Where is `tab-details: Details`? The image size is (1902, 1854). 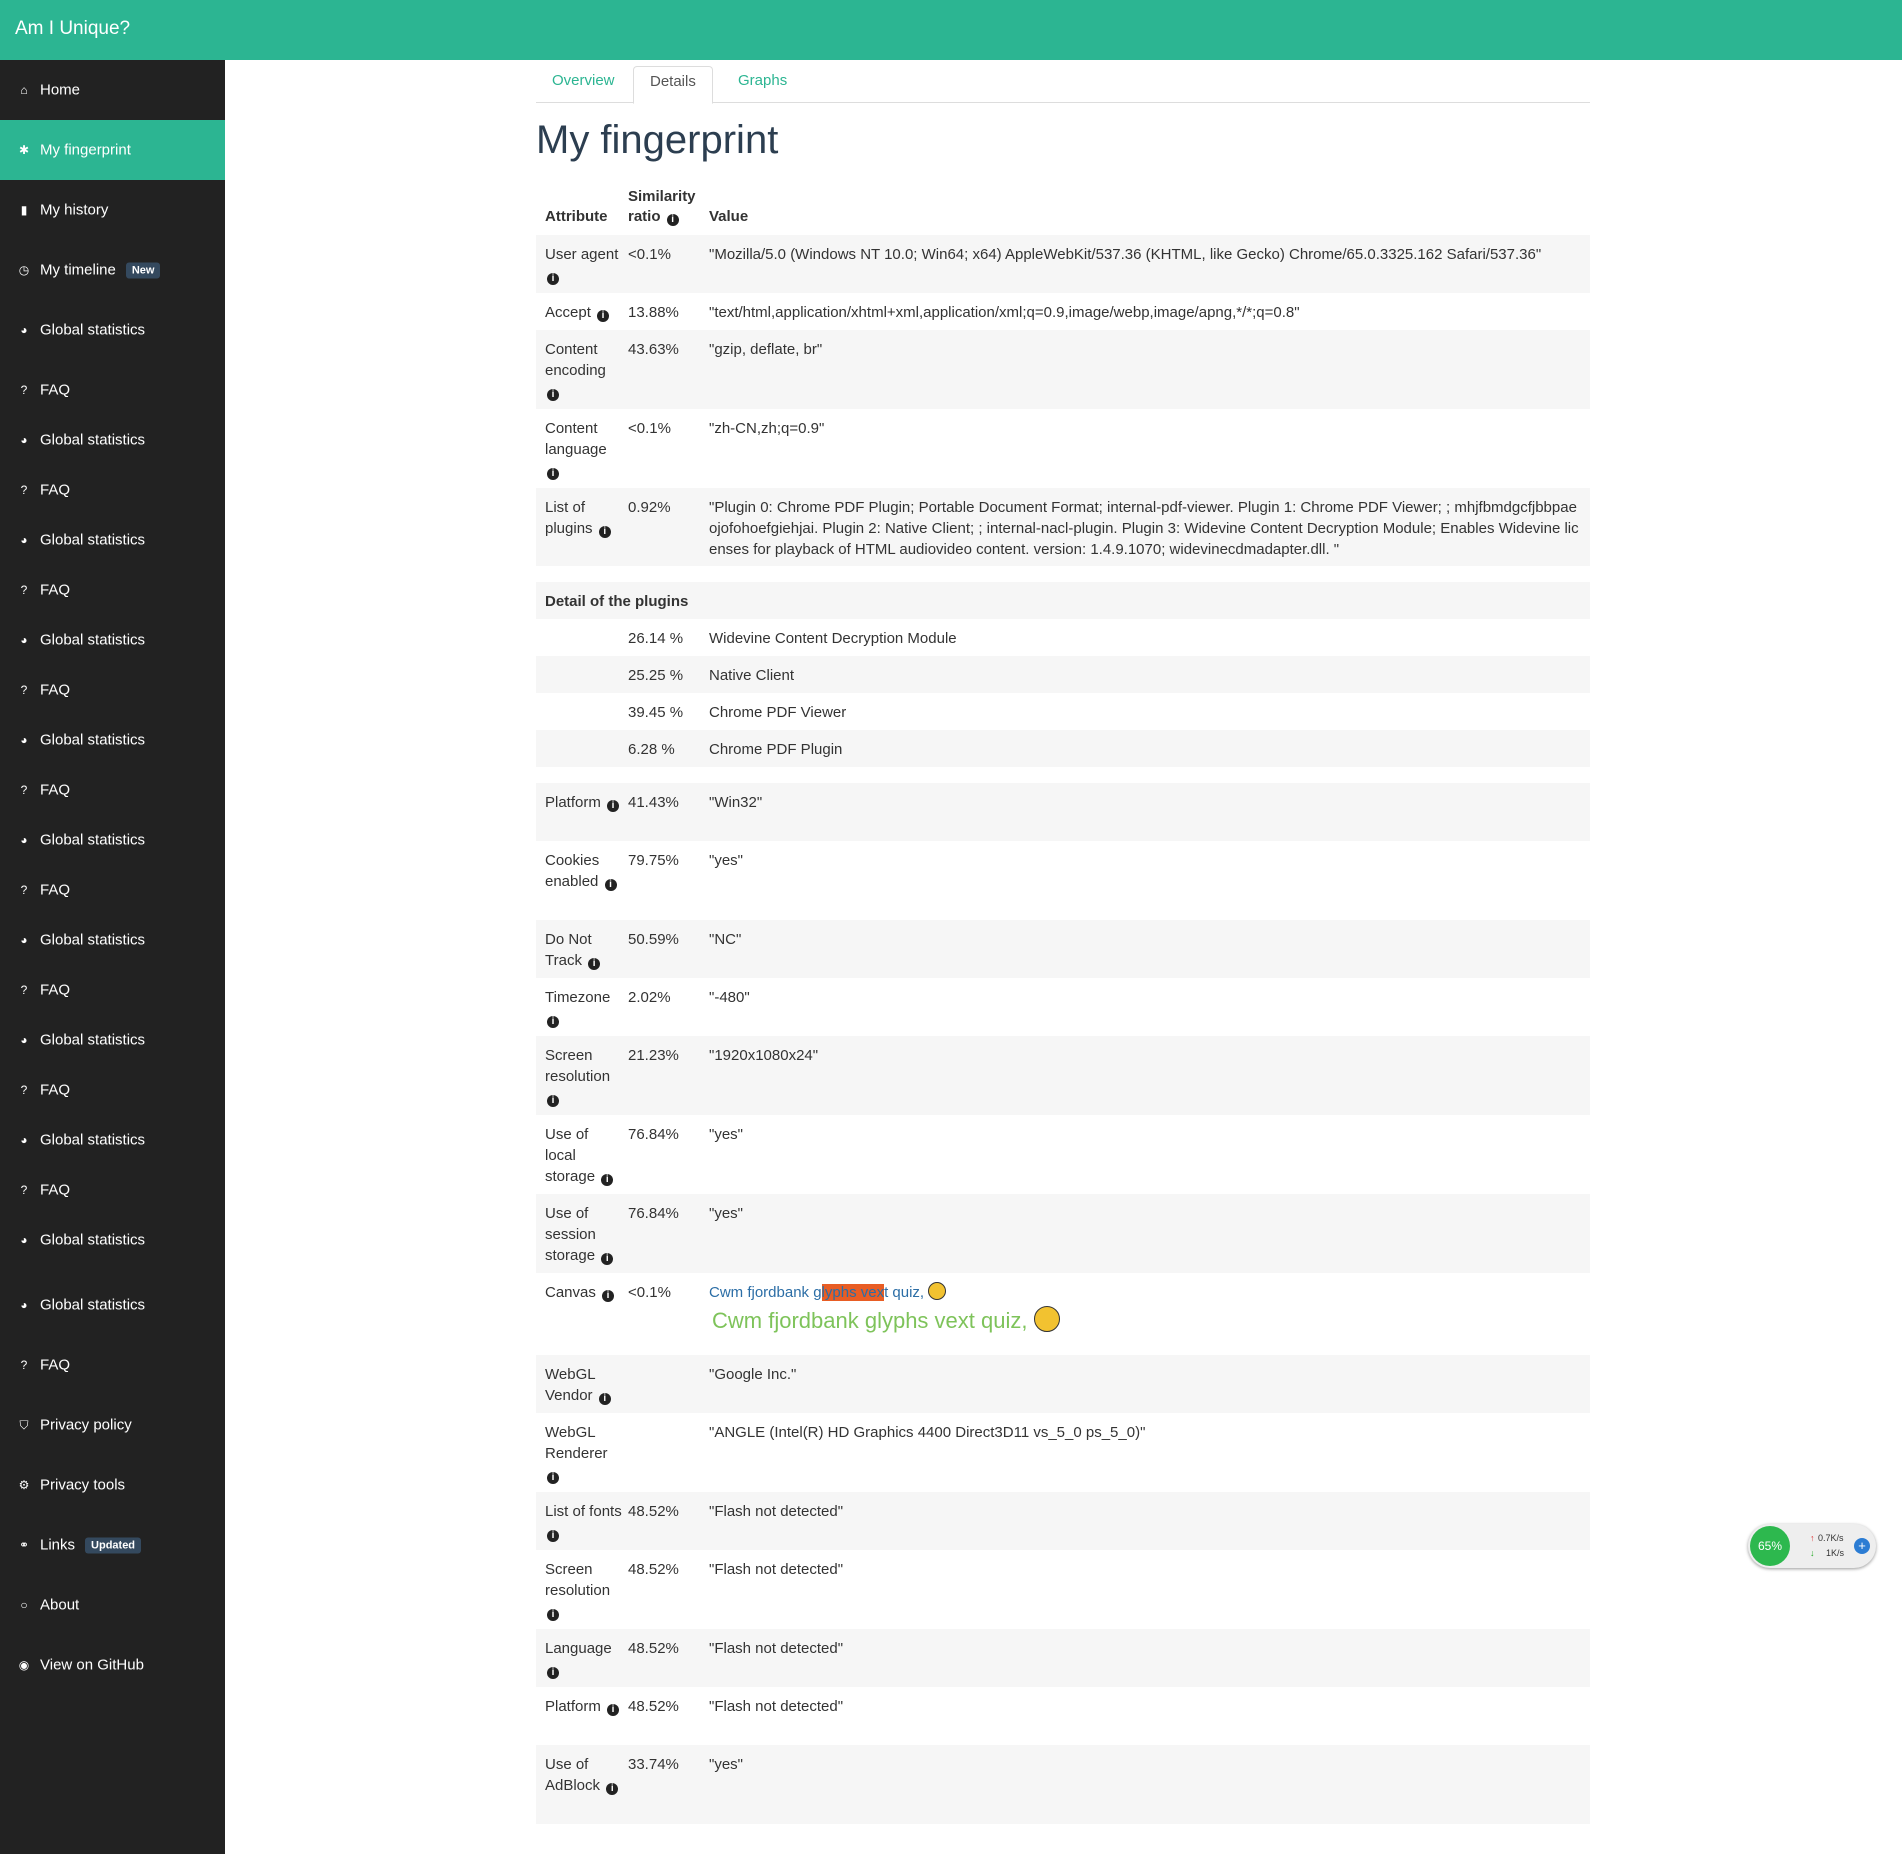 tab-details: Details is located at coordinates (673, 85).